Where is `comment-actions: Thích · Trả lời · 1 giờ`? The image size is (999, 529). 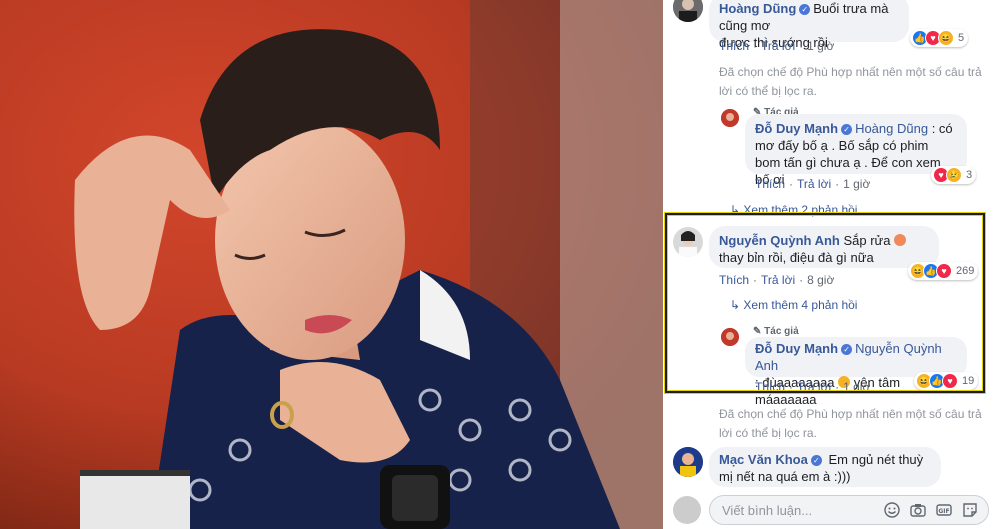
comment-actions: Thích · Trả lời · 1 giờ is located at coordinates (777, 46).